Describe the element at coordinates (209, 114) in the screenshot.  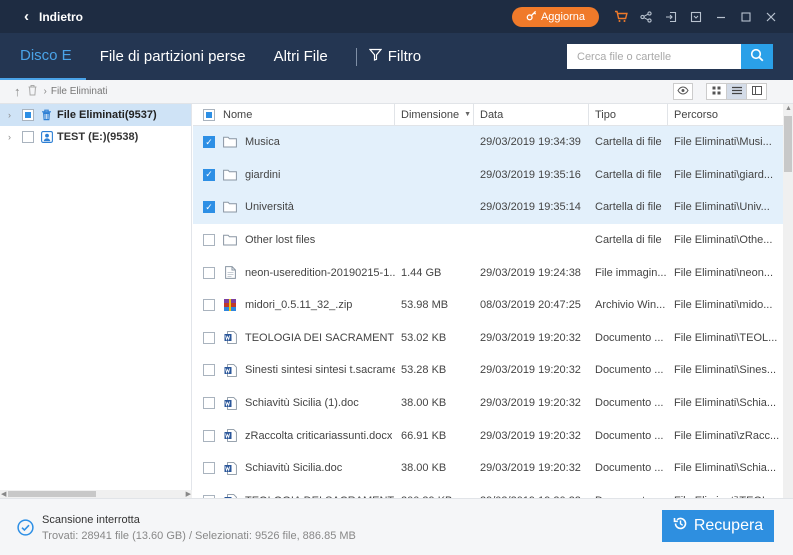
I see `select-all-checkbox` at that location.